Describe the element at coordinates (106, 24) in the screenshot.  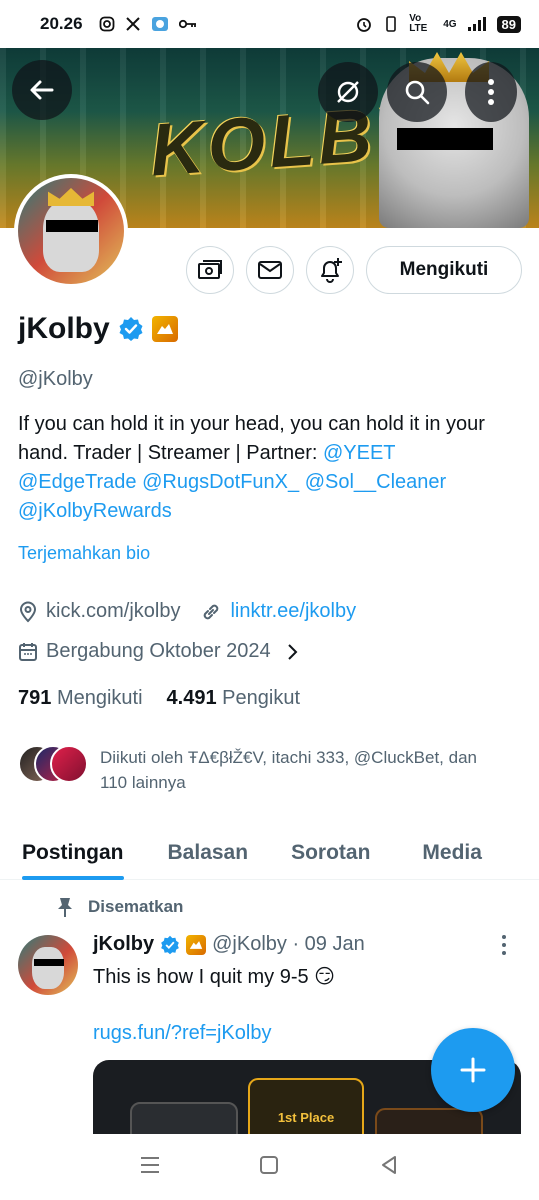
I see `instagram-icon` at that location.